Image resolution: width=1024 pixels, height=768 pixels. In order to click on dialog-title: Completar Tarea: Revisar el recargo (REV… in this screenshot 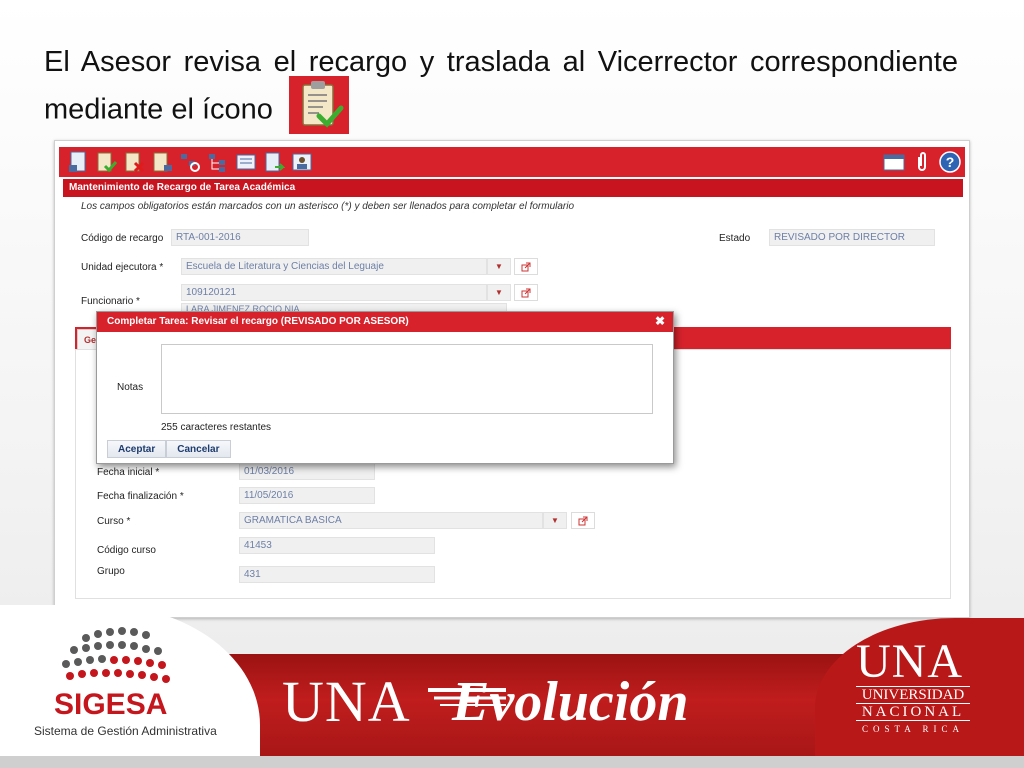, I will do `click(258, 321)`.